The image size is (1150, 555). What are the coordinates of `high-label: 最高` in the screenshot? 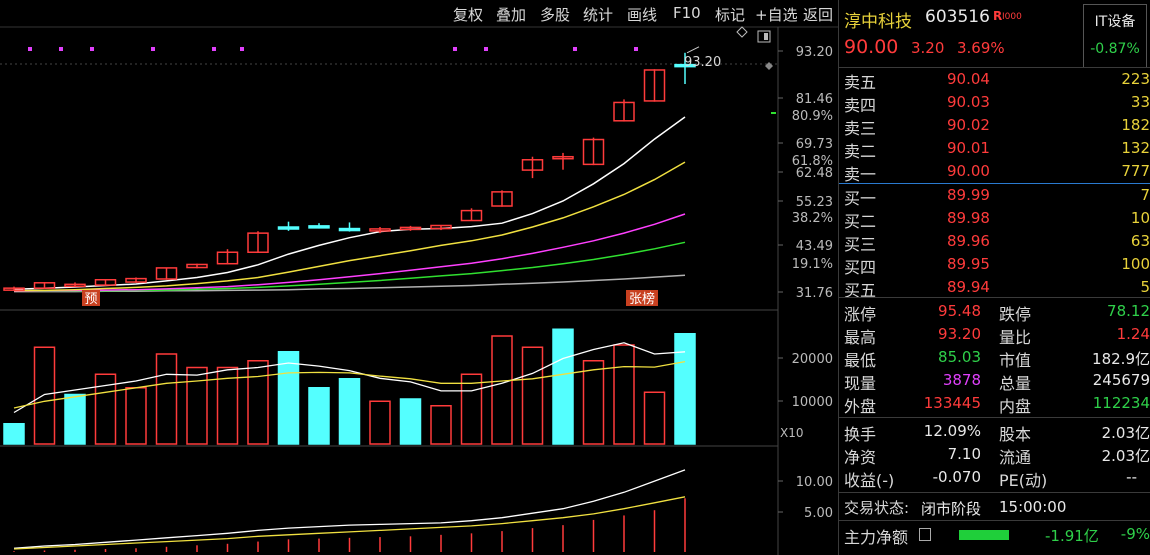 It's located at (860, 337).